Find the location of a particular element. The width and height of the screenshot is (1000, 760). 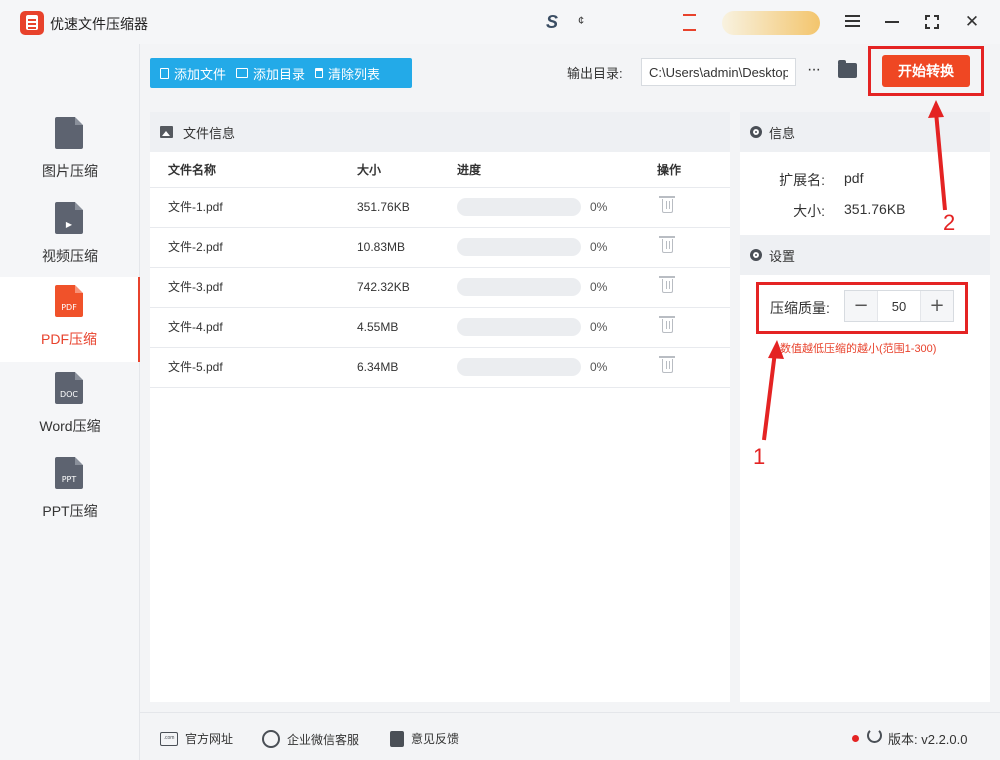

annotation-number-1: 1 is located at coordinates (759, 456).